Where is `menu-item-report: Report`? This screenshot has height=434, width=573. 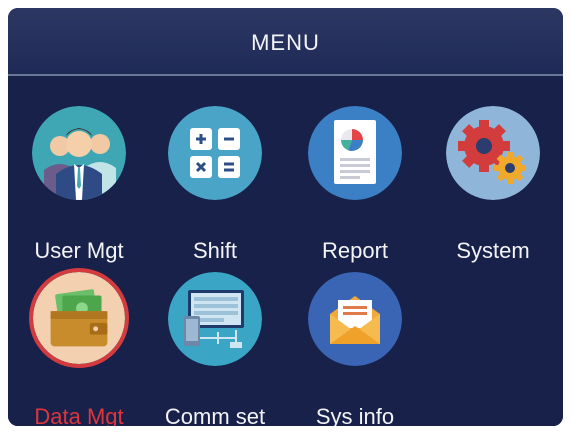
menu-item-report: Report is located at coordinates (355, 184).